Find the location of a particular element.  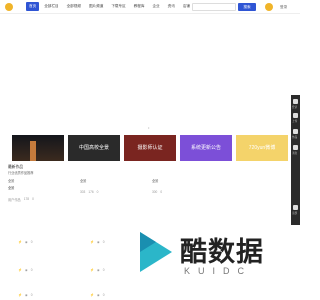

banner-label: 摄影师认证 is located at coordinates (150, 148).